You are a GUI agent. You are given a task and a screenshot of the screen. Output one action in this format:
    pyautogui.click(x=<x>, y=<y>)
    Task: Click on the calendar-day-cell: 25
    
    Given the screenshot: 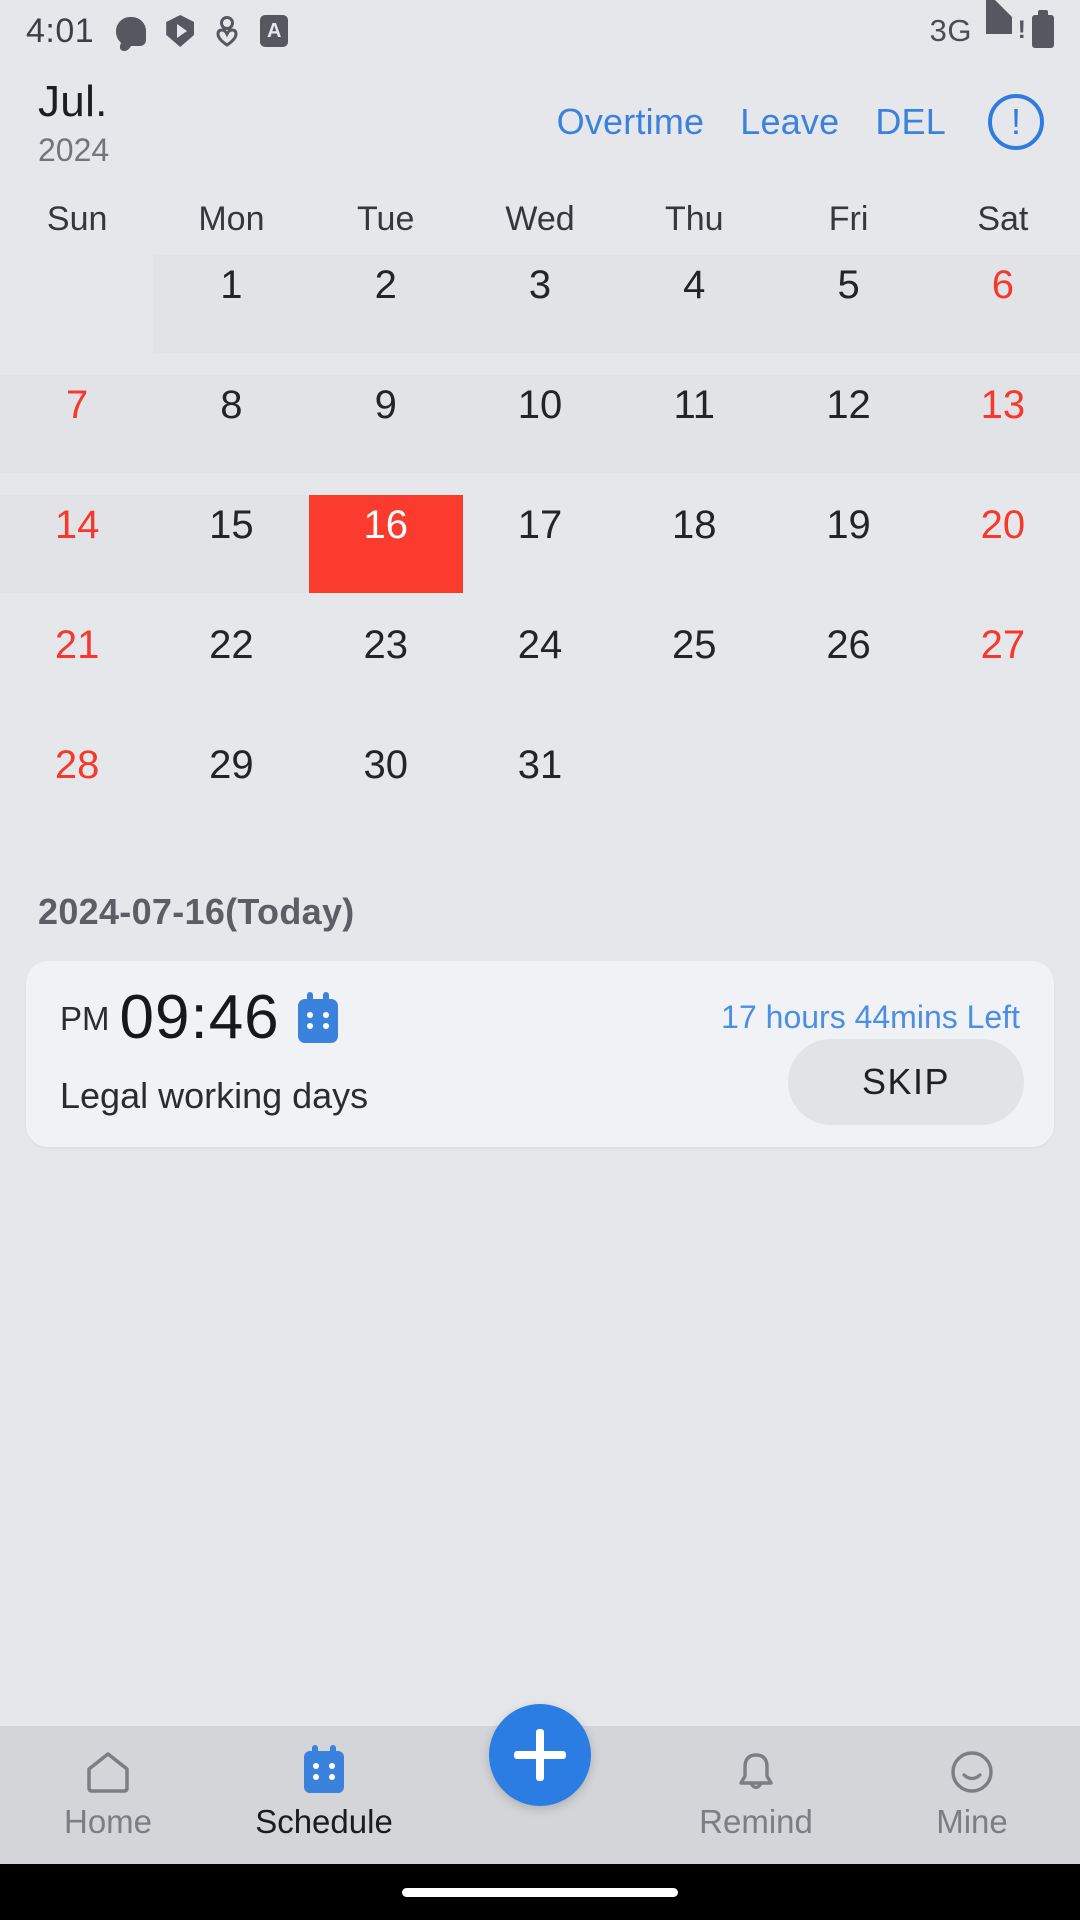 What is the action you would take?
    pyautogui.click(x=694, y=675)
    